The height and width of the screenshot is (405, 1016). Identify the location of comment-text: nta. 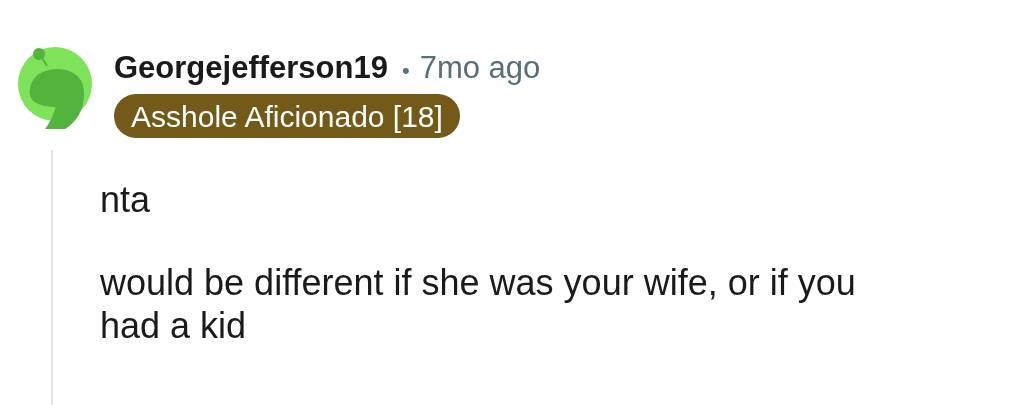
(126, 199).